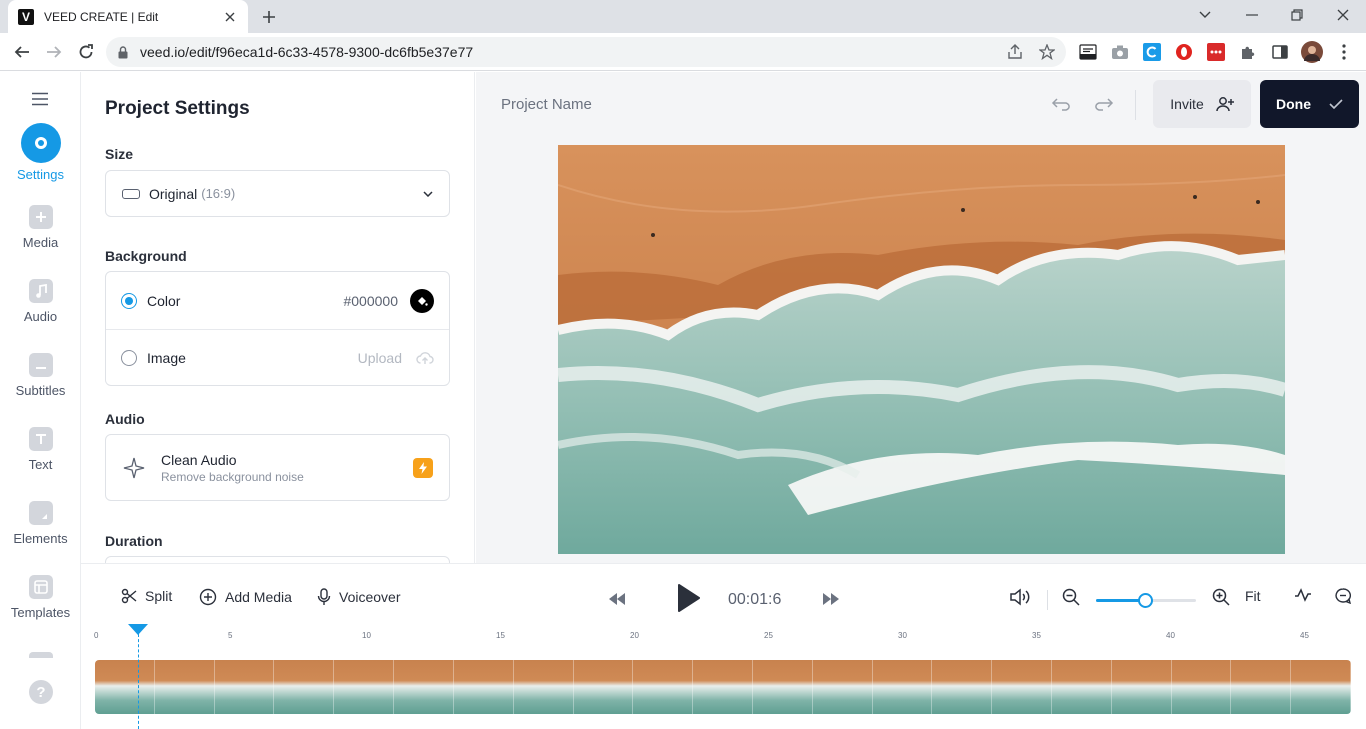 This screenshot has height=729, width=1366. What do you see at coordinates (146, 596) in the screenshot?
I see `split-button: Split` at bounding box center [146, 596].